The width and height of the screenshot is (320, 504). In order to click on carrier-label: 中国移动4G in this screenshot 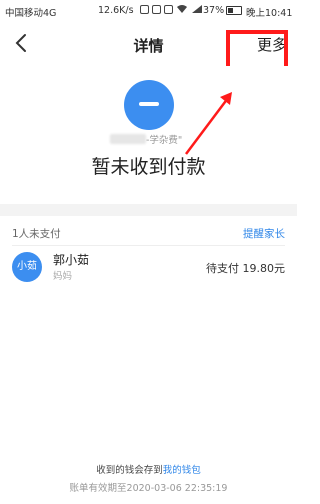, I will do `click(31, 13)`.